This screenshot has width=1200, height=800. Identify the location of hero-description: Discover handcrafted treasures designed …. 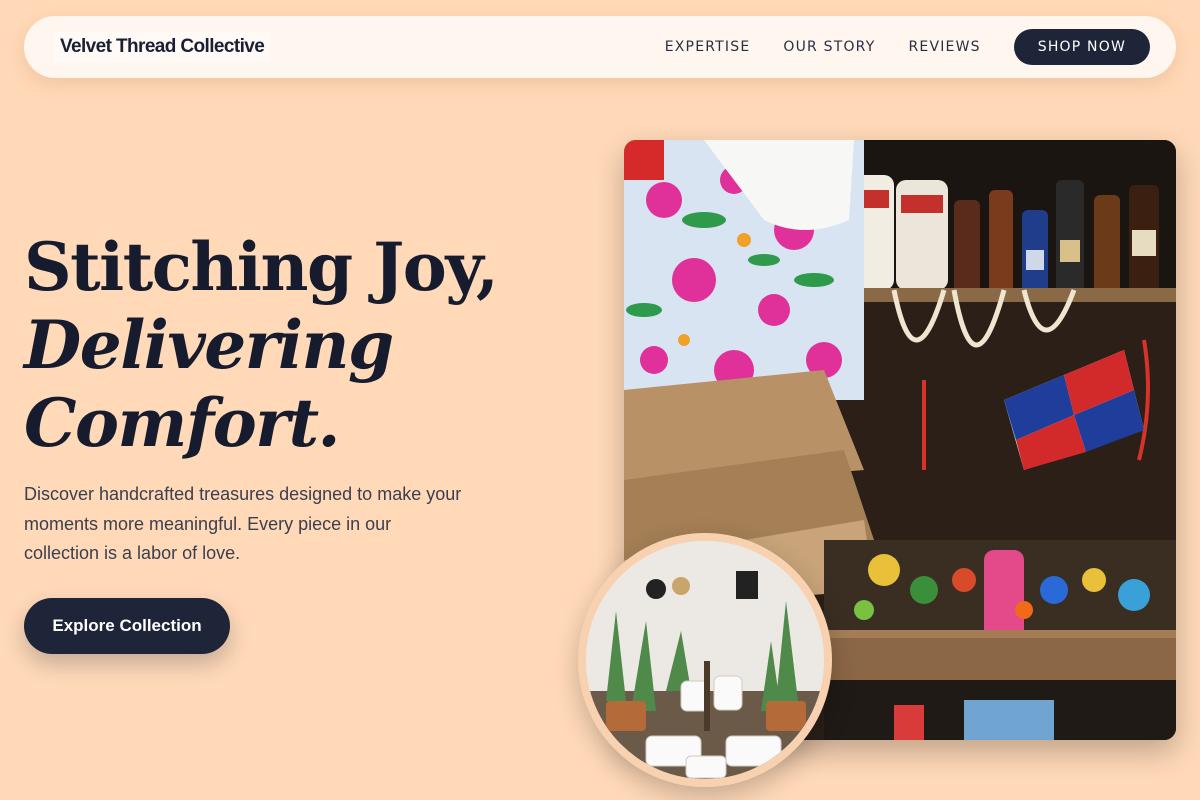
(243, 523).